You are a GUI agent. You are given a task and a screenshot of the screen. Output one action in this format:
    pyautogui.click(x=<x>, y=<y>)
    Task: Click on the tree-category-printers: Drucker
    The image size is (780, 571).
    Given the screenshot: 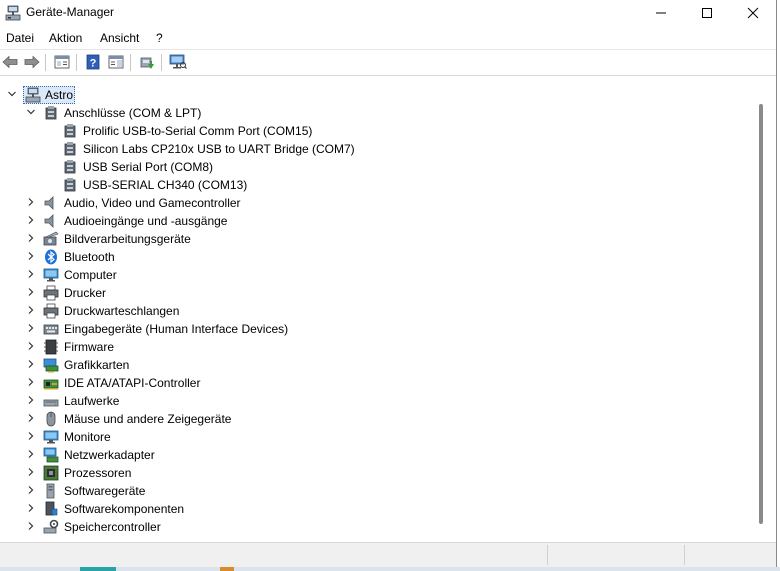 What is the action you would take?
    pyautogui.click(x=380, y=293)
    